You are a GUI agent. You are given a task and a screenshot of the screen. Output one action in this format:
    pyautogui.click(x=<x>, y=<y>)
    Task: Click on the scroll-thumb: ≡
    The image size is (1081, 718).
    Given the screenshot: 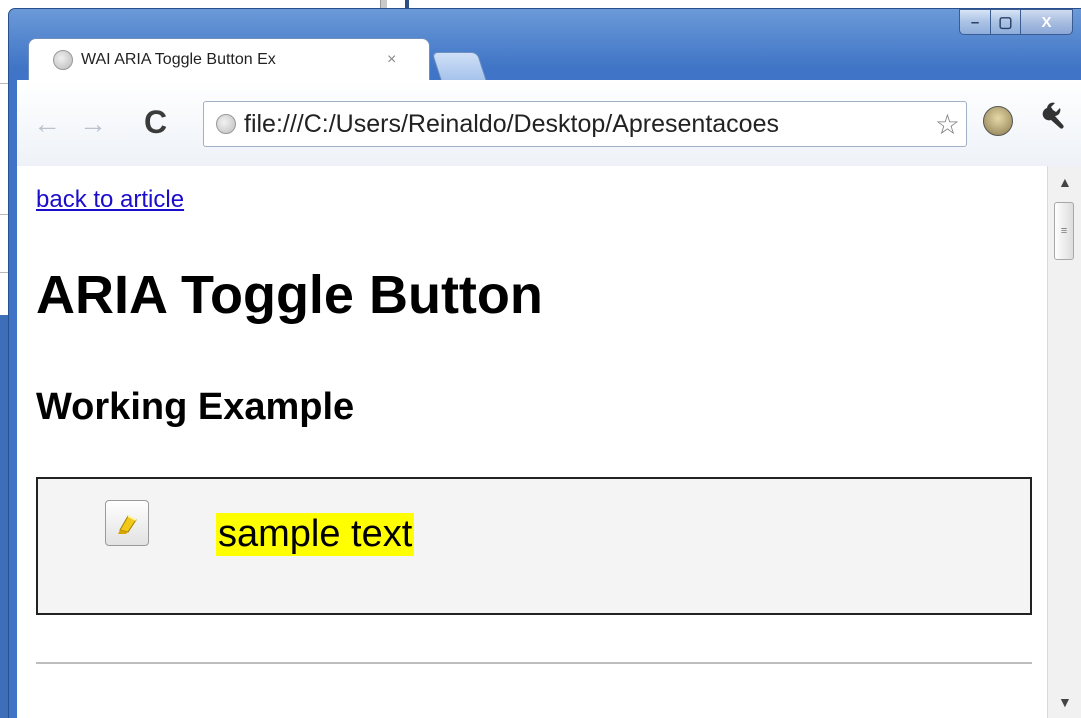 What is the action you would take?
    pyautogui.click(x=1064, y=231)
    